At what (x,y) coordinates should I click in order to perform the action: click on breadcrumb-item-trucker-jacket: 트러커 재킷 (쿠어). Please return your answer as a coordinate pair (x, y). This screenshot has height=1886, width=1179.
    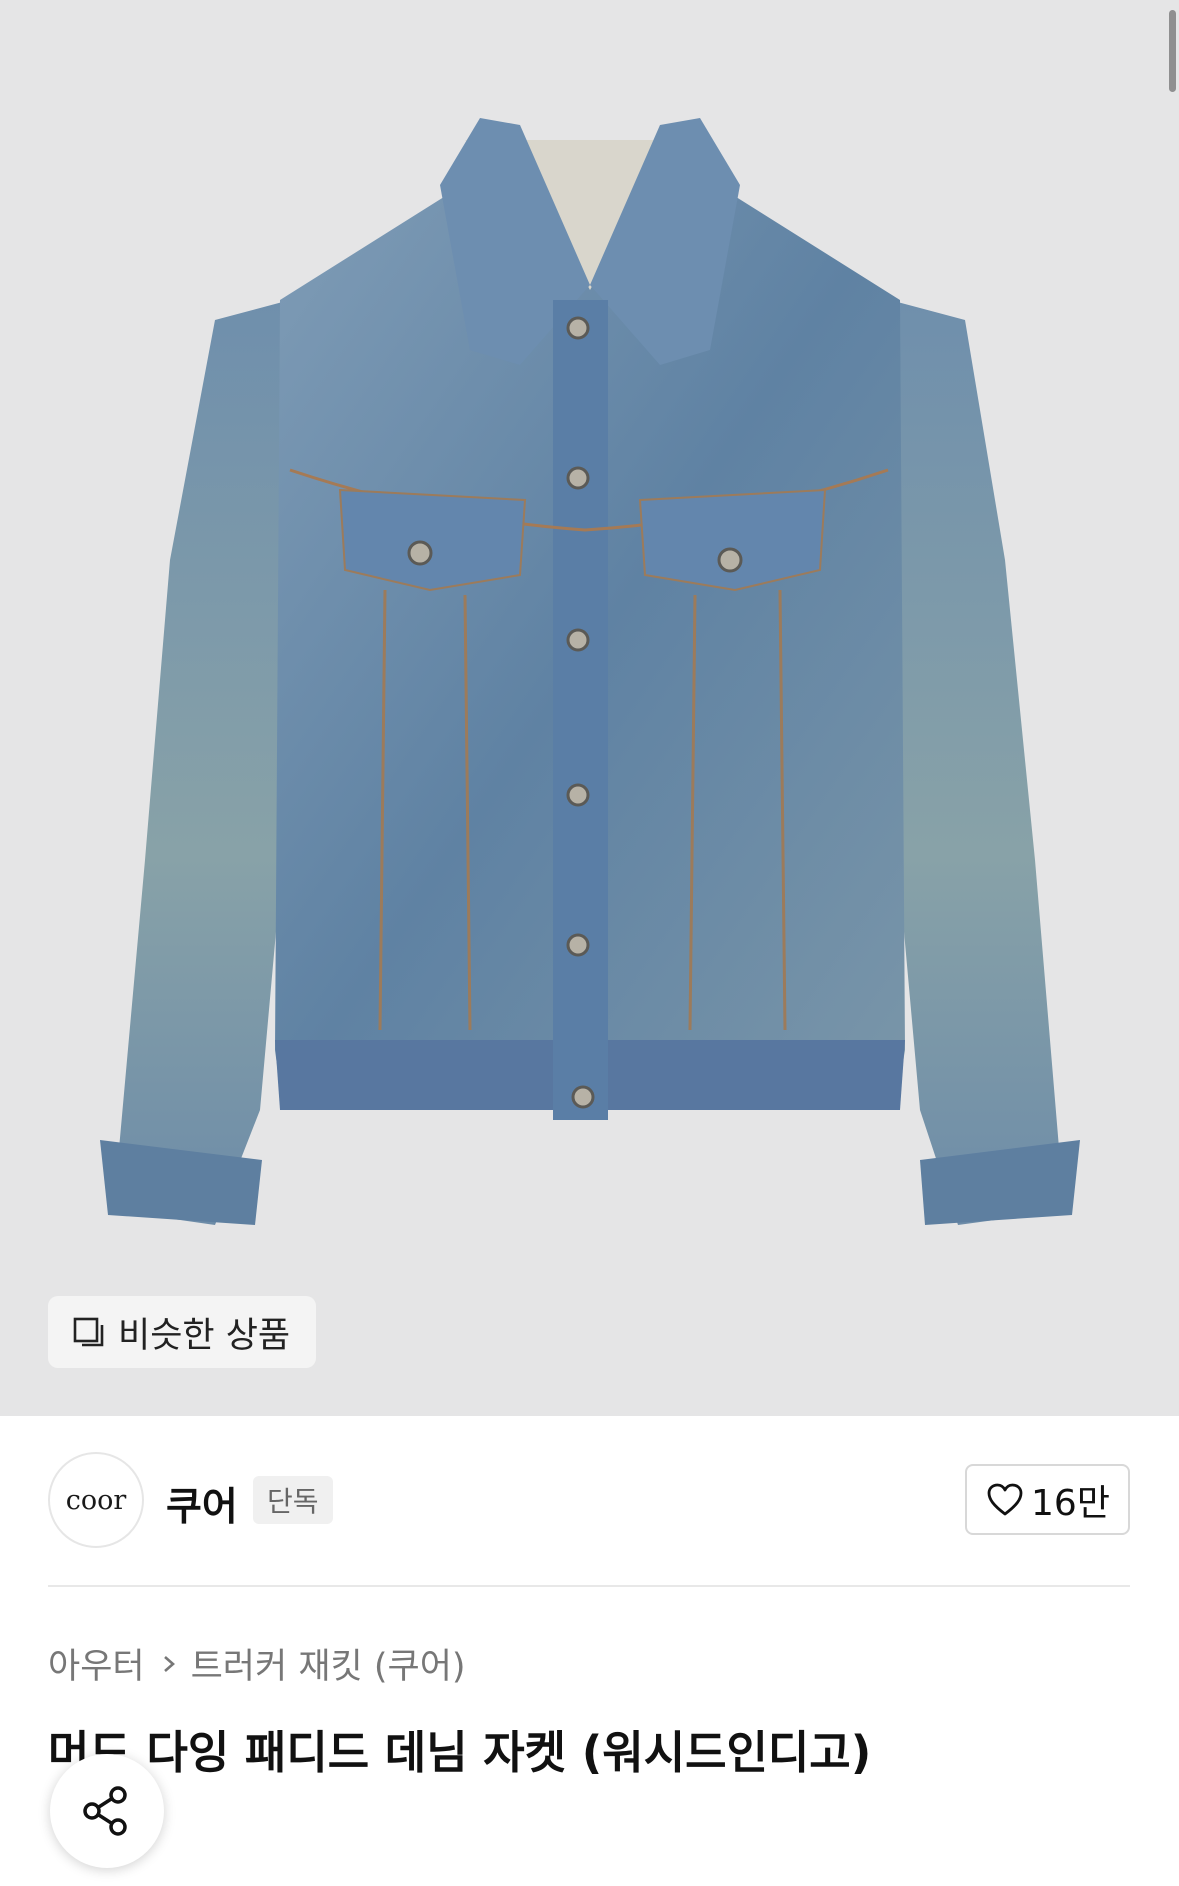
    Looking at the image, I should click on (328, 1663).